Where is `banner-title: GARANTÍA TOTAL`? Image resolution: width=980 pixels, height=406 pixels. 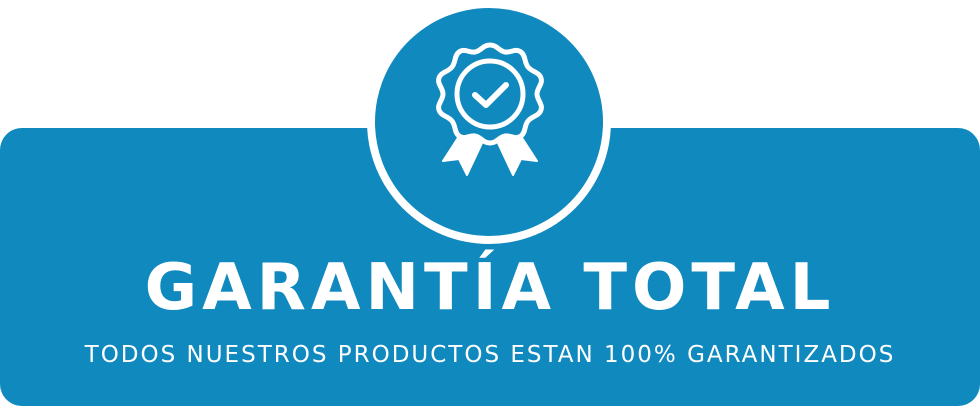 banner-title: GARANTÍA TOTAL is located at coordinates (490, 288).